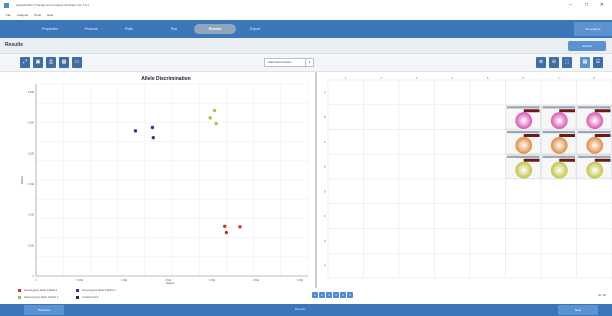  Describe the element at coordinates (22, 15) in the screenshot. I see `menu-analysis: Analysis` at that location.